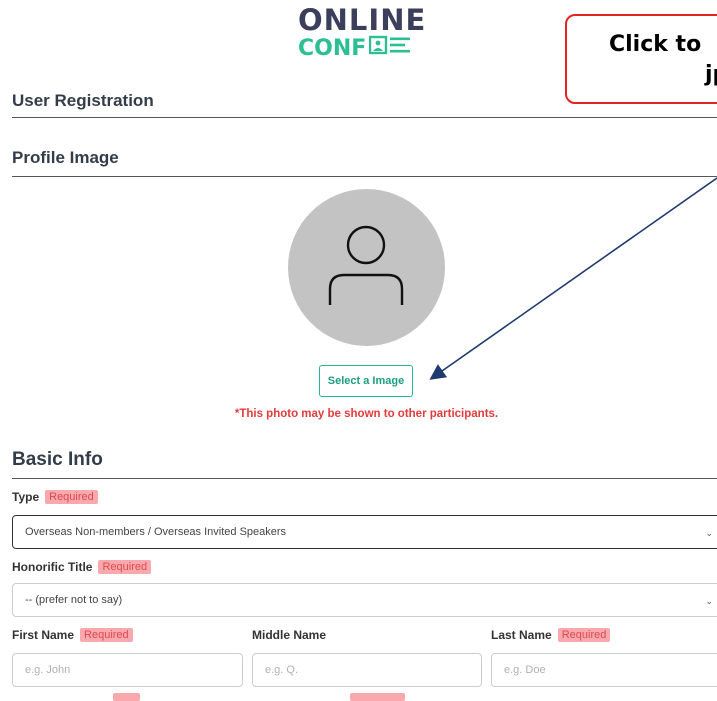 Image resolution: width=717 pixels, height=701 pixels. What do you see at coordinates (127, 670) in the screenshot?
I see `first-name-input` at bounding box center [127, 670].